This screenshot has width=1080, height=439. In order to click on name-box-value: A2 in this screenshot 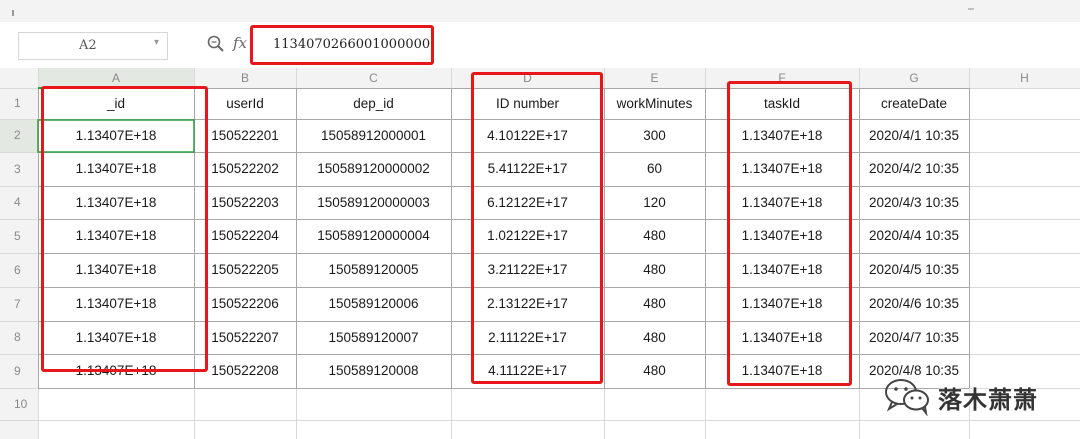, I will do `click(88, 45)`.